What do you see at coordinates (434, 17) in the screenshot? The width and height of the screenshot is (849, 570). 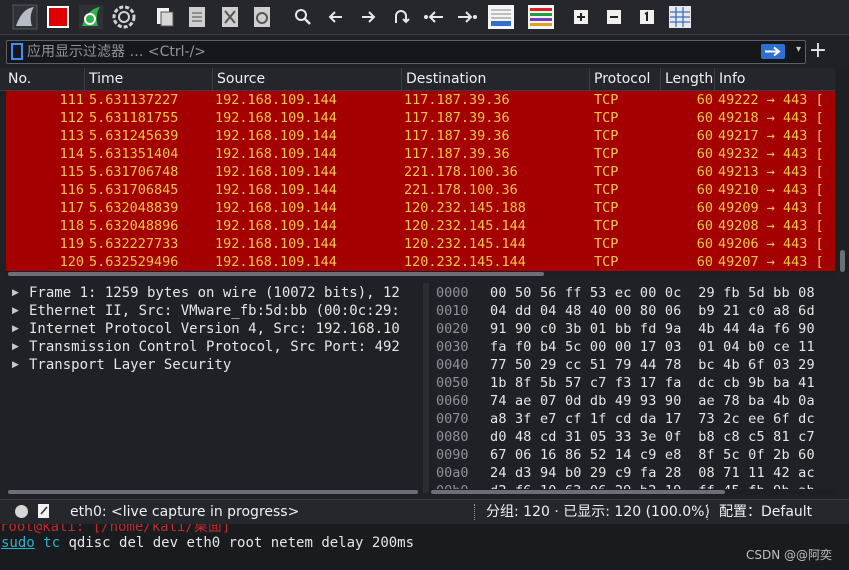 I see `go-first-packet-icon` at bounding box center [434, 17].